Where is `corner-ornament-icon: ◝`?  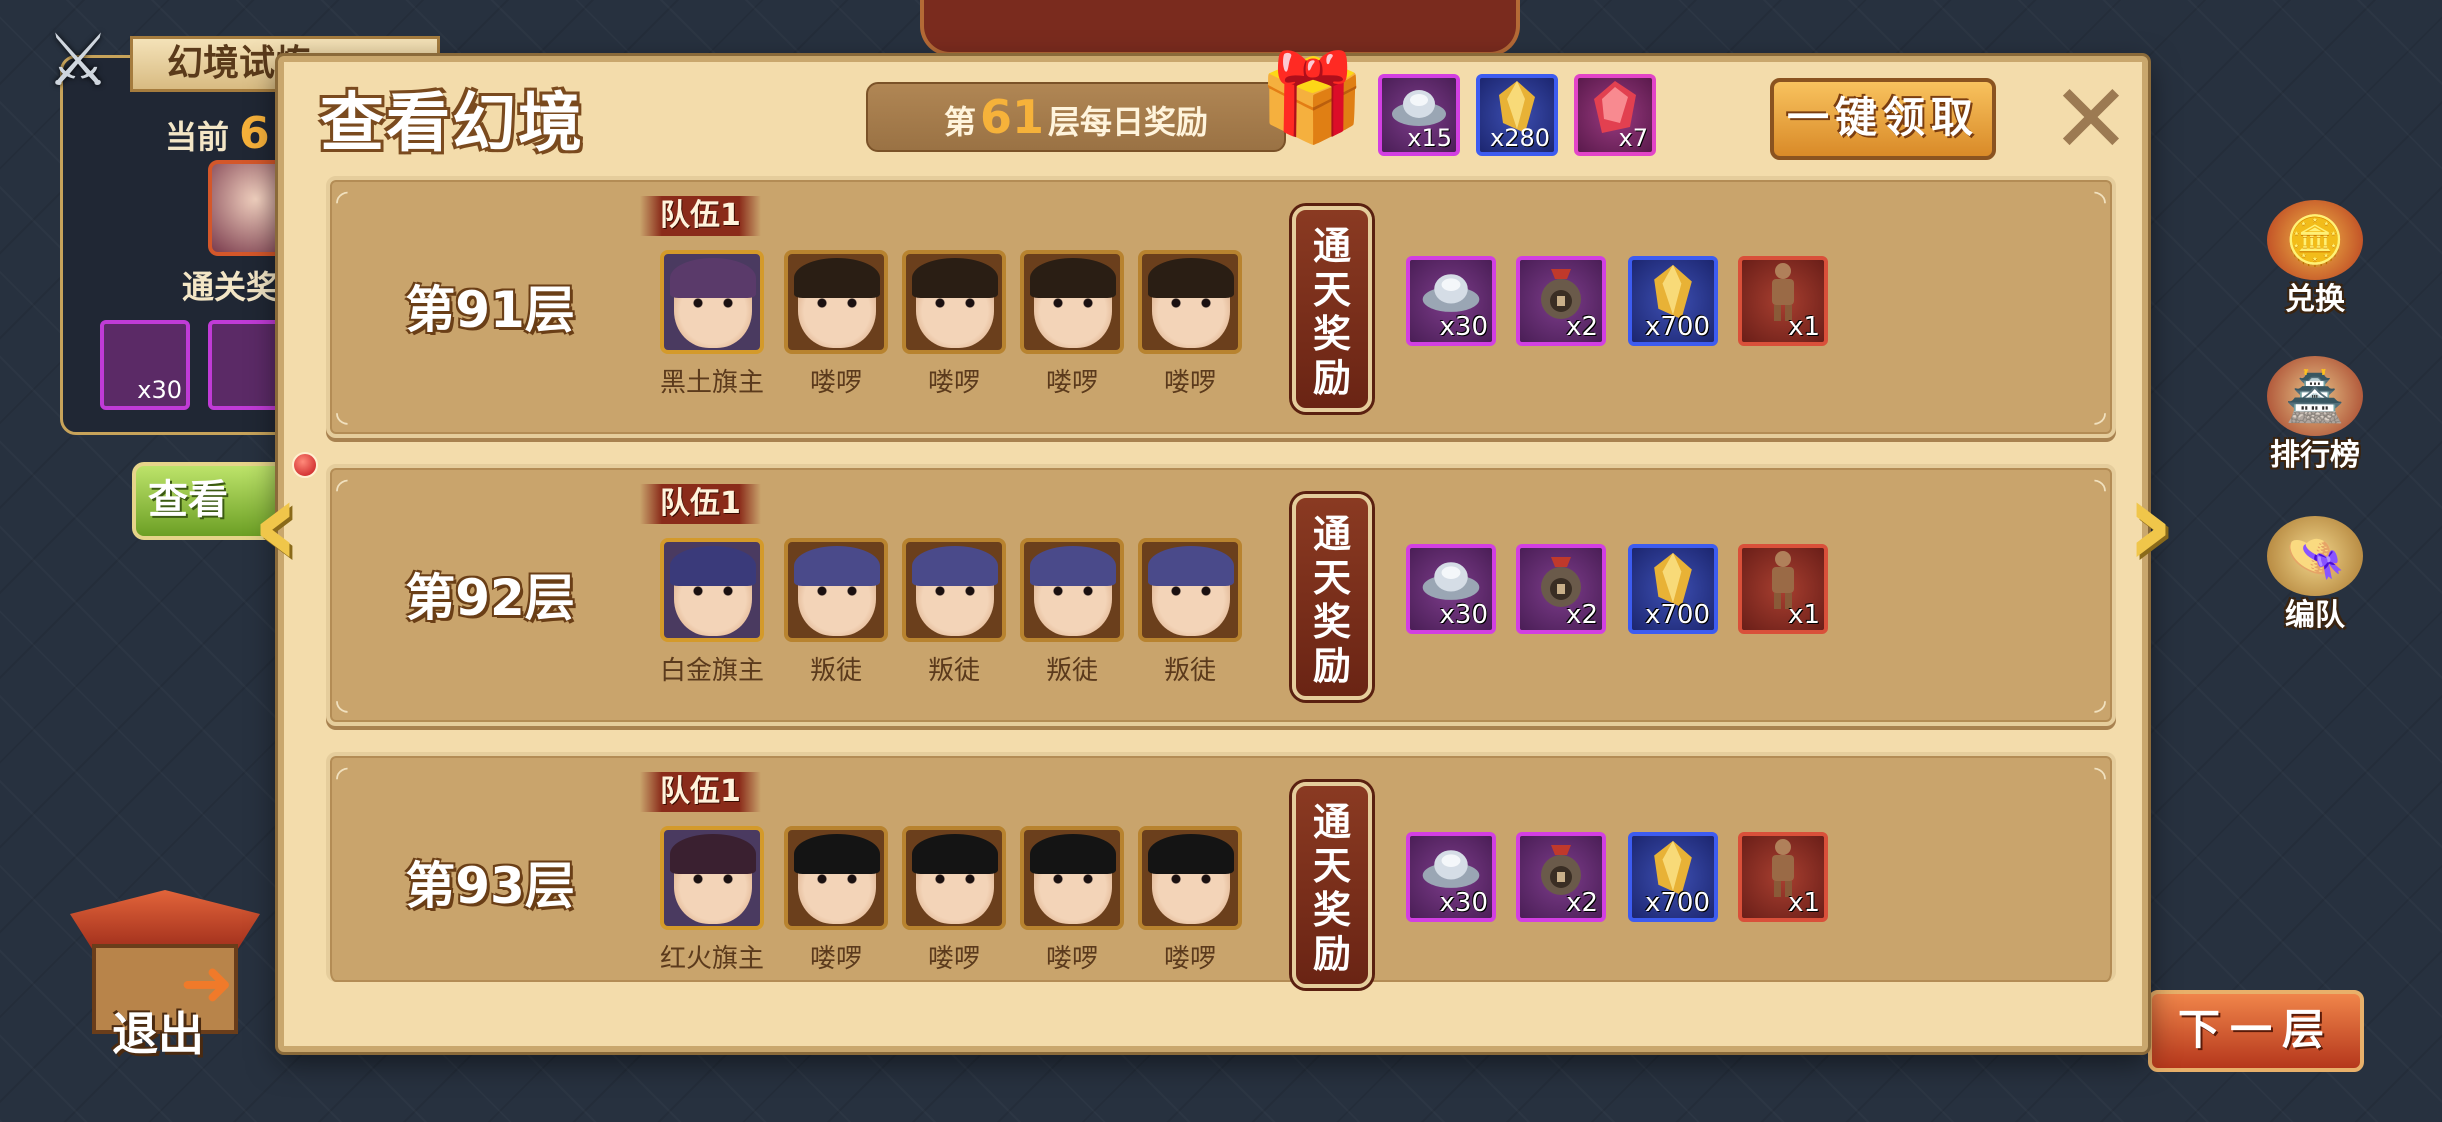 corner-ornament-icon: ◝ is located at coordinates (2100, 201).